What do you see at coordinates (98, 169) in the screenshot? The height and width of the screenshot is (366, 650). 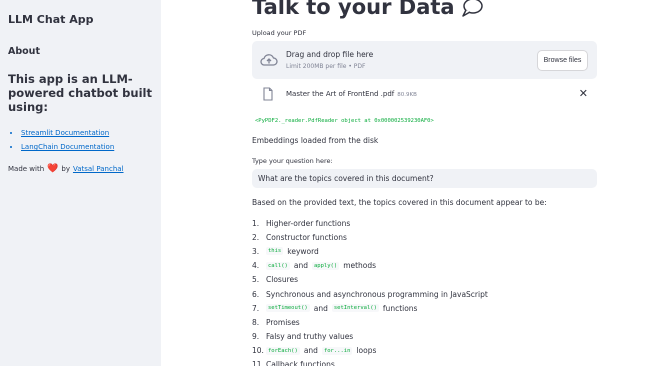 I see `author-link: Vatsal Panchal` at bounding box center [98, 169].